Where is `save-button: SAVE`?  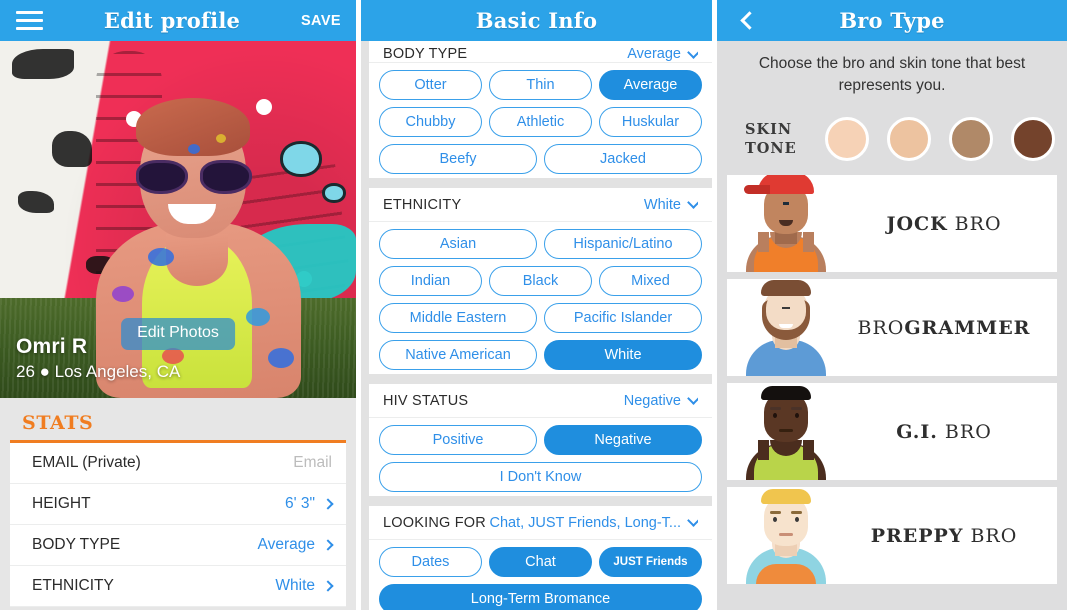 save-button: SAVE is located at coordinates (321, 21).